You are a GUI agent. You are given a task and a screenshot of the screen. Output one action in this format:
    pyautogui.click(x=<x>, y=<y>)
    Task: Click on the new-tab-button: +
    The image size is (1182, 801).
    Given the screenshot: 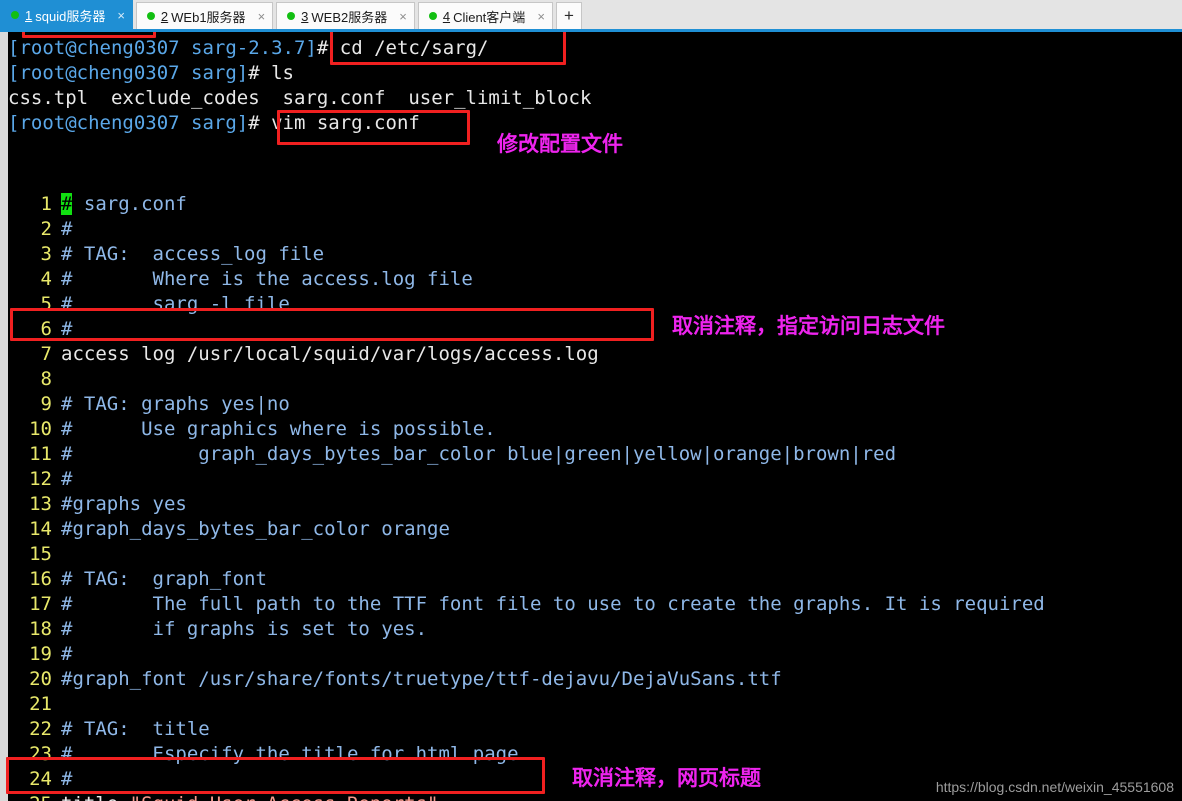 What is the action you would take?
    pyautogui.click(x=568, y=15)
    